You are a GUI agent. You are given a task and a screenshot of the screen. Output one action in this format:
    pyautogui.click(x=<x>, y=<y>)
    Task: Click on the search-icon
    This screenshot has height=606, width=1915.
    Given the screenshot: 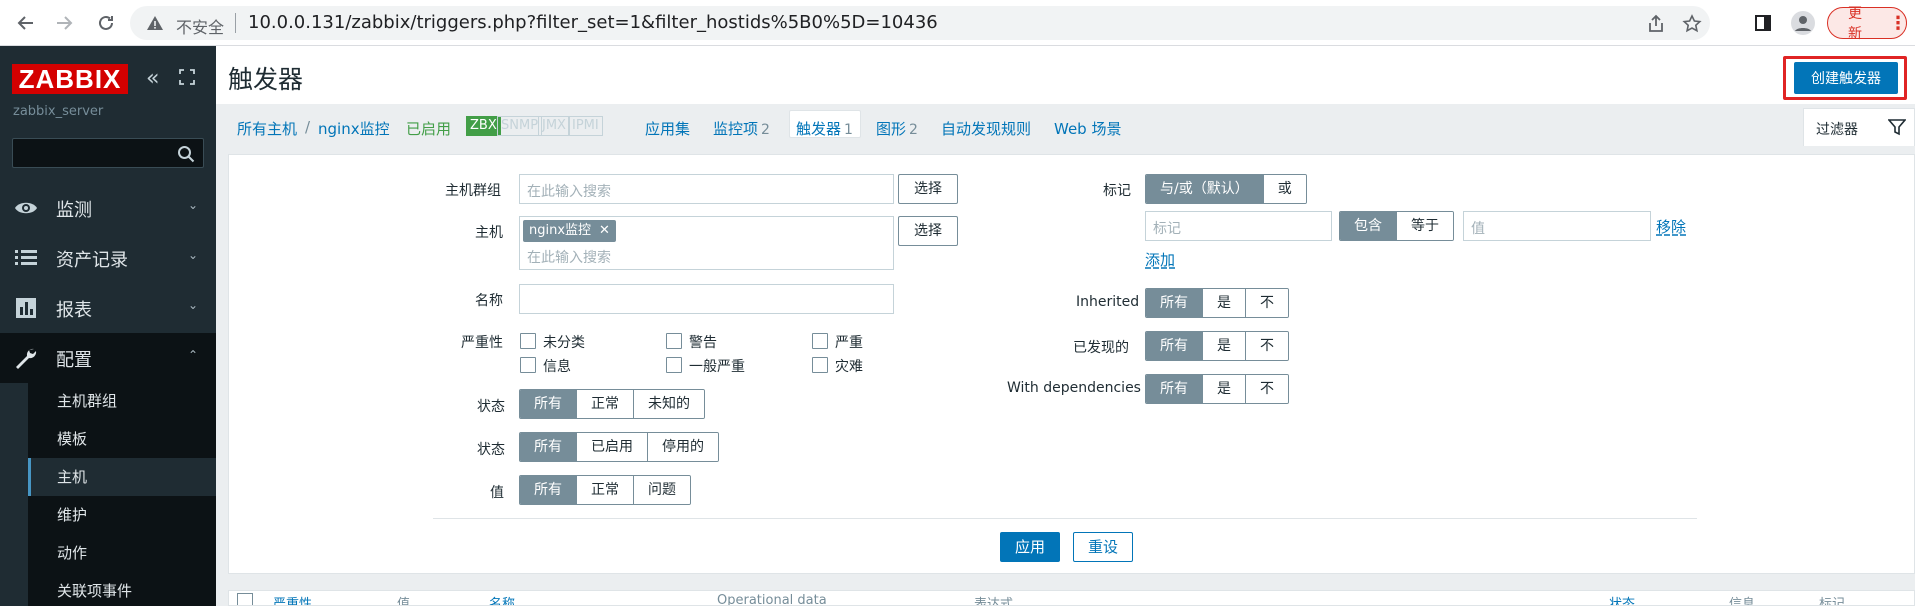 What is the action you would take?
    pyautogui.click(x=186, y=154)
    